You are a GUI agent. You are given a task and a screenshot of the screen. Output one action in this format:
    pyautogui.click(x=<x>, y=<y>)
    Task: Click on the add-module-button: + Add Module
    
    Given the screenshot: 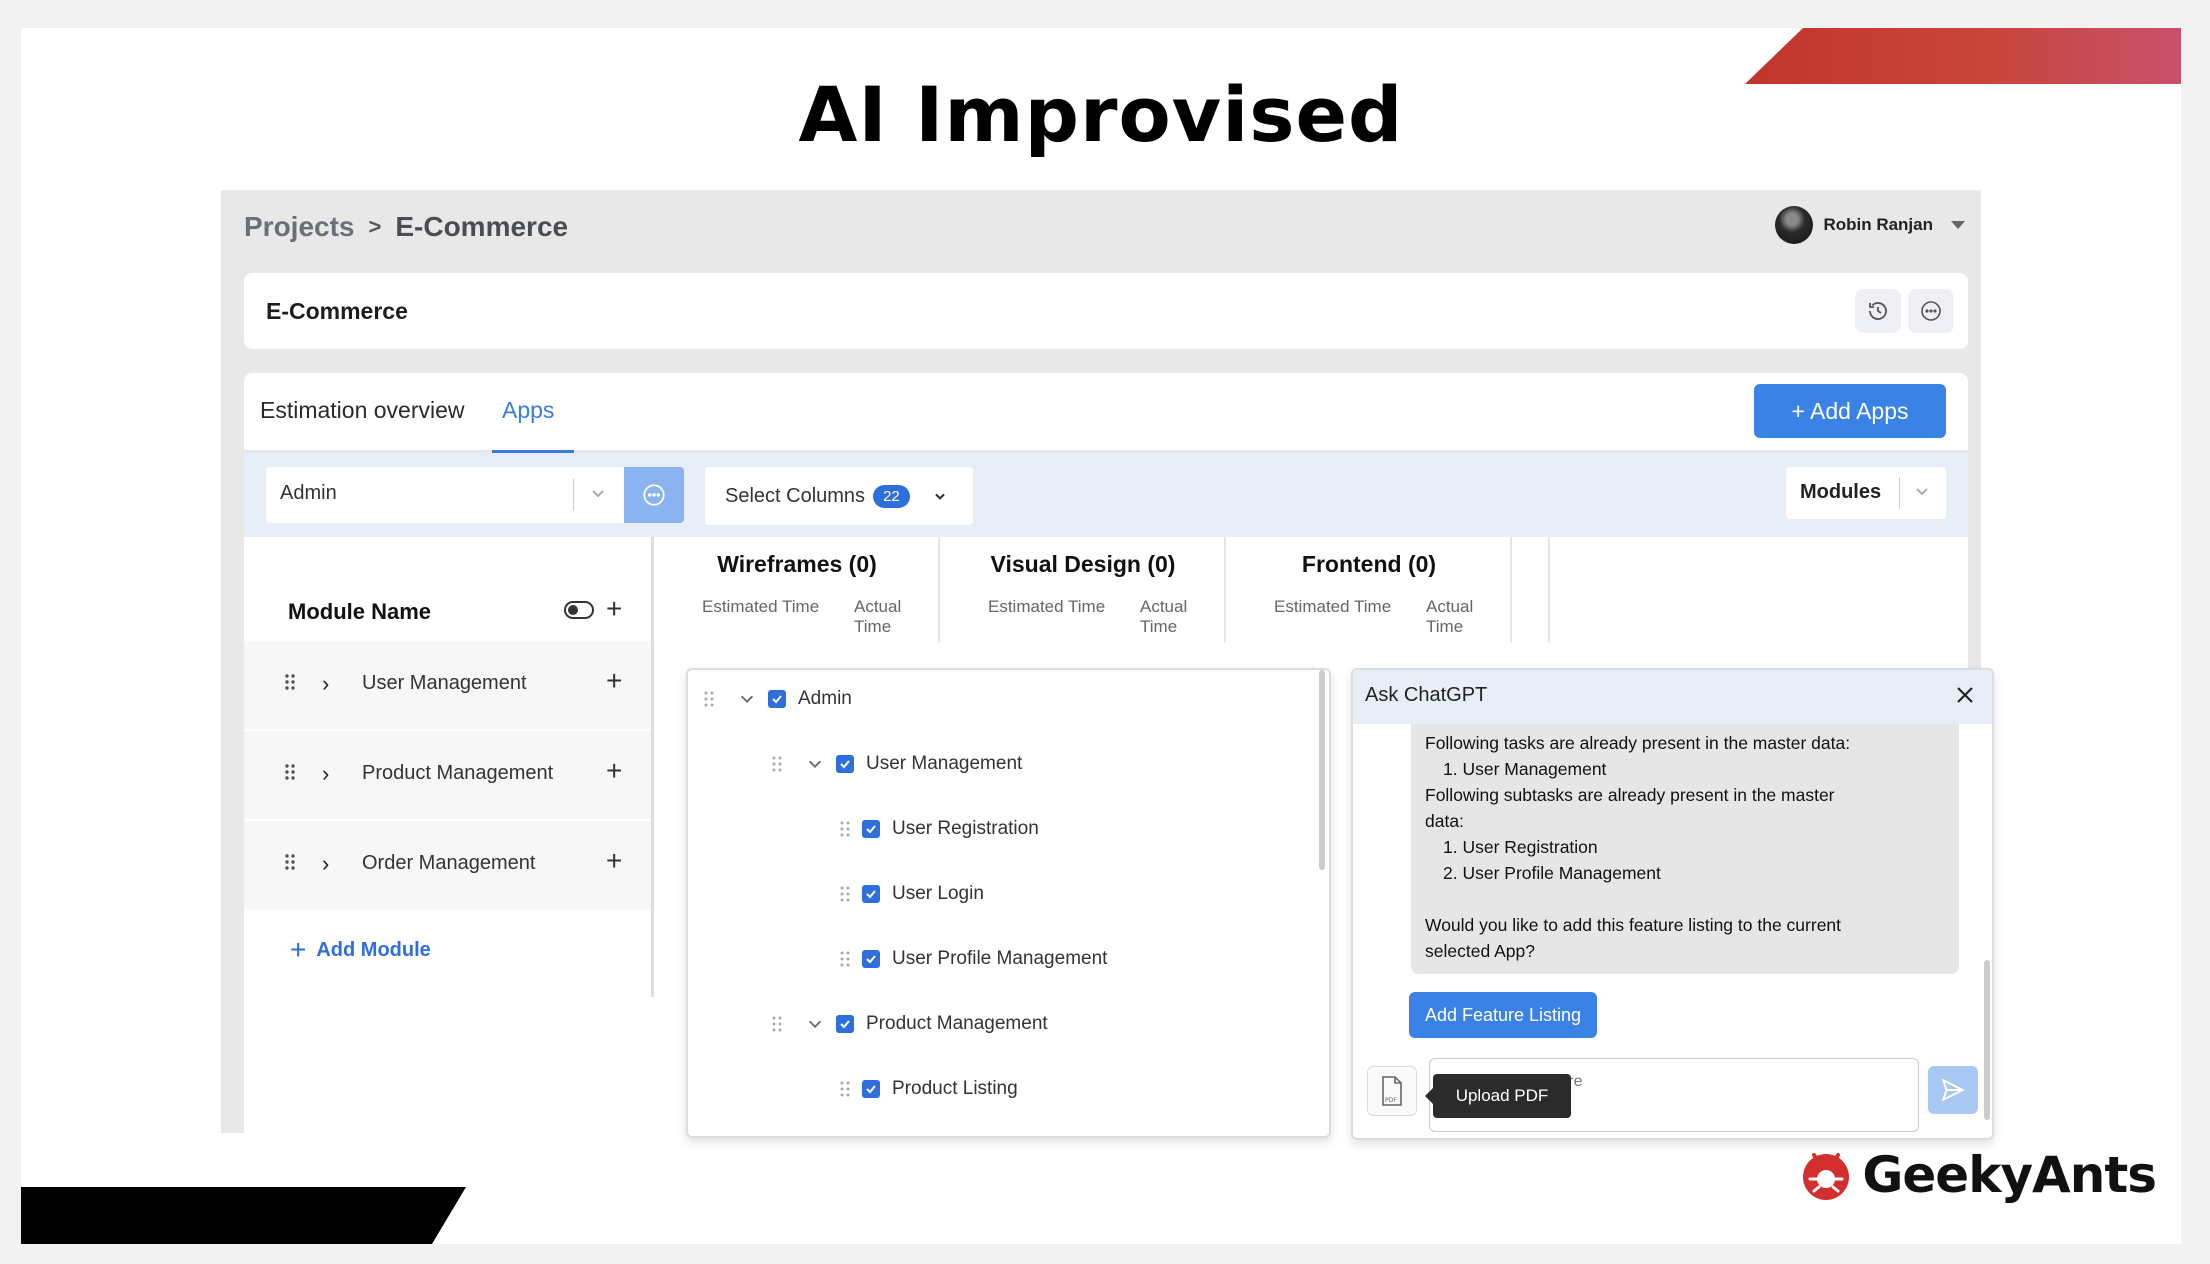 What is the action you would take?
    pyautogui.click(x=360, y=950)
    